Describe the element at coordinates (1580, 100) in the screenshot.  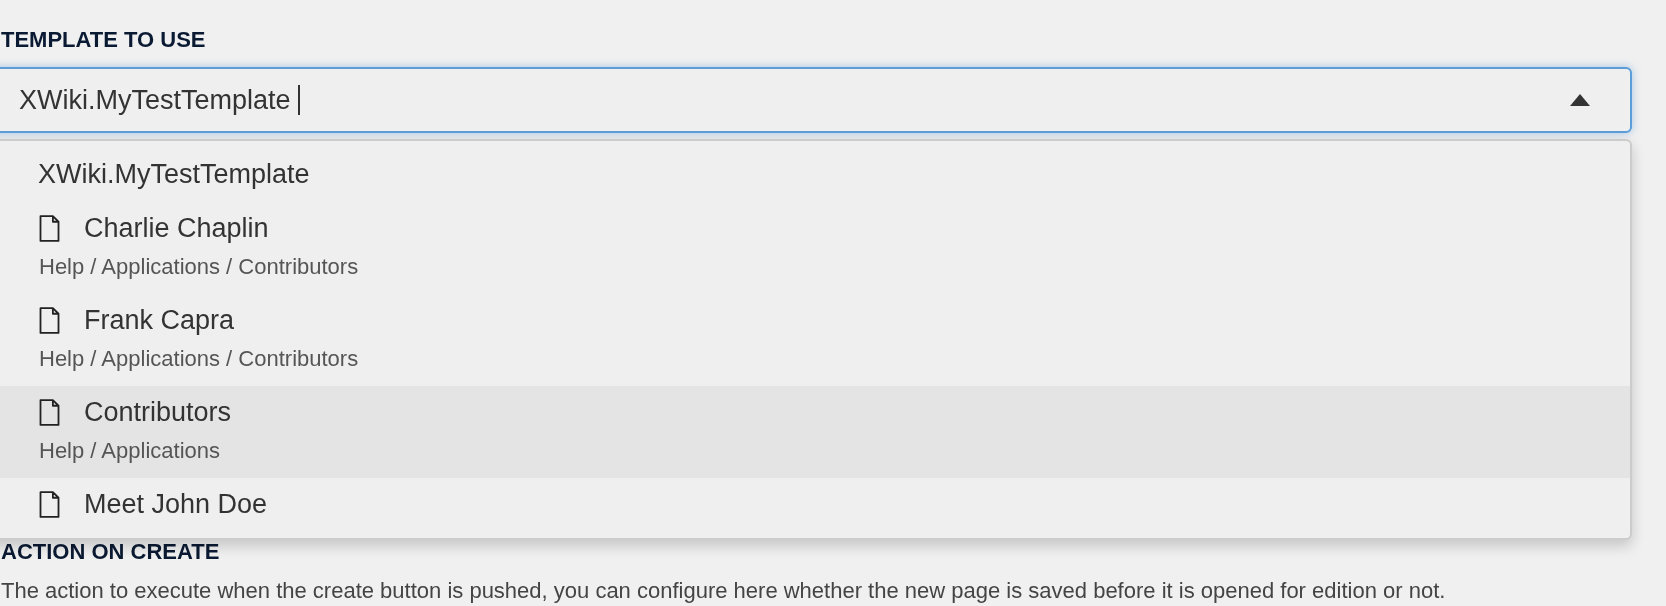
I see `caret-icon` at that location.